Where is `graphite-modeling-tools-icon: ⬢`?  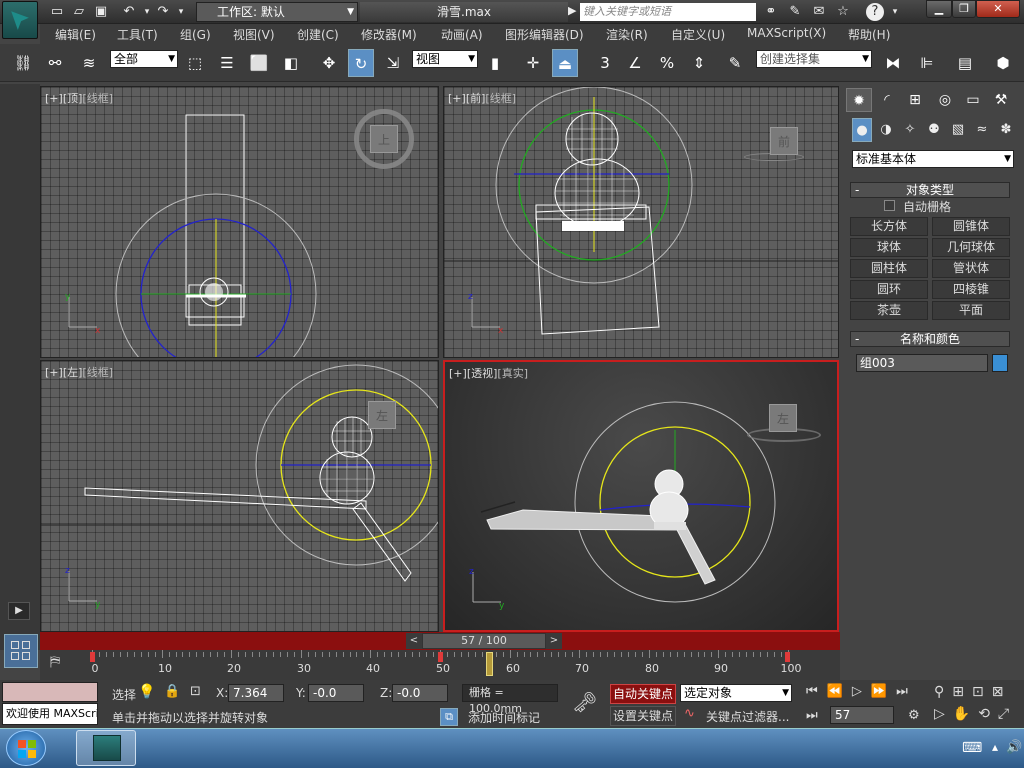 graphite-modeling-tools-icon: ⬢ is located at coordinates (1003, 63).